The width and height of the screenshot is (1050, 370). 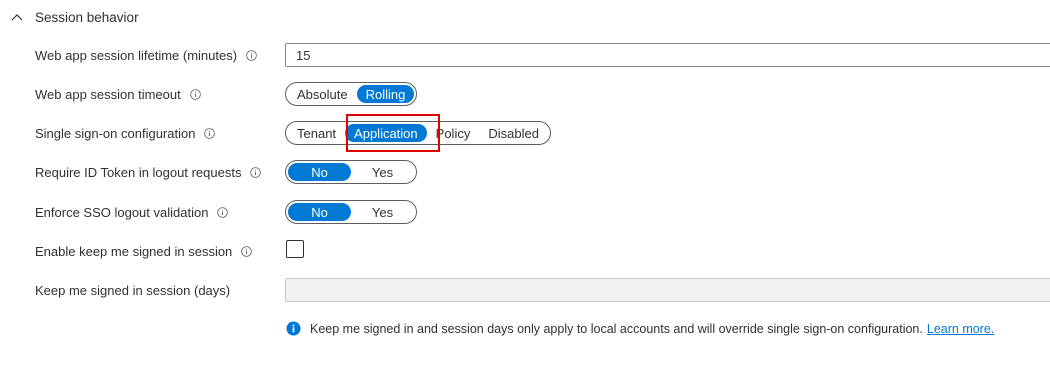 What do you see at coordinates (293, 328) in the screenshot?
I see `info-filled-icon` at bounding box center [293, 328].